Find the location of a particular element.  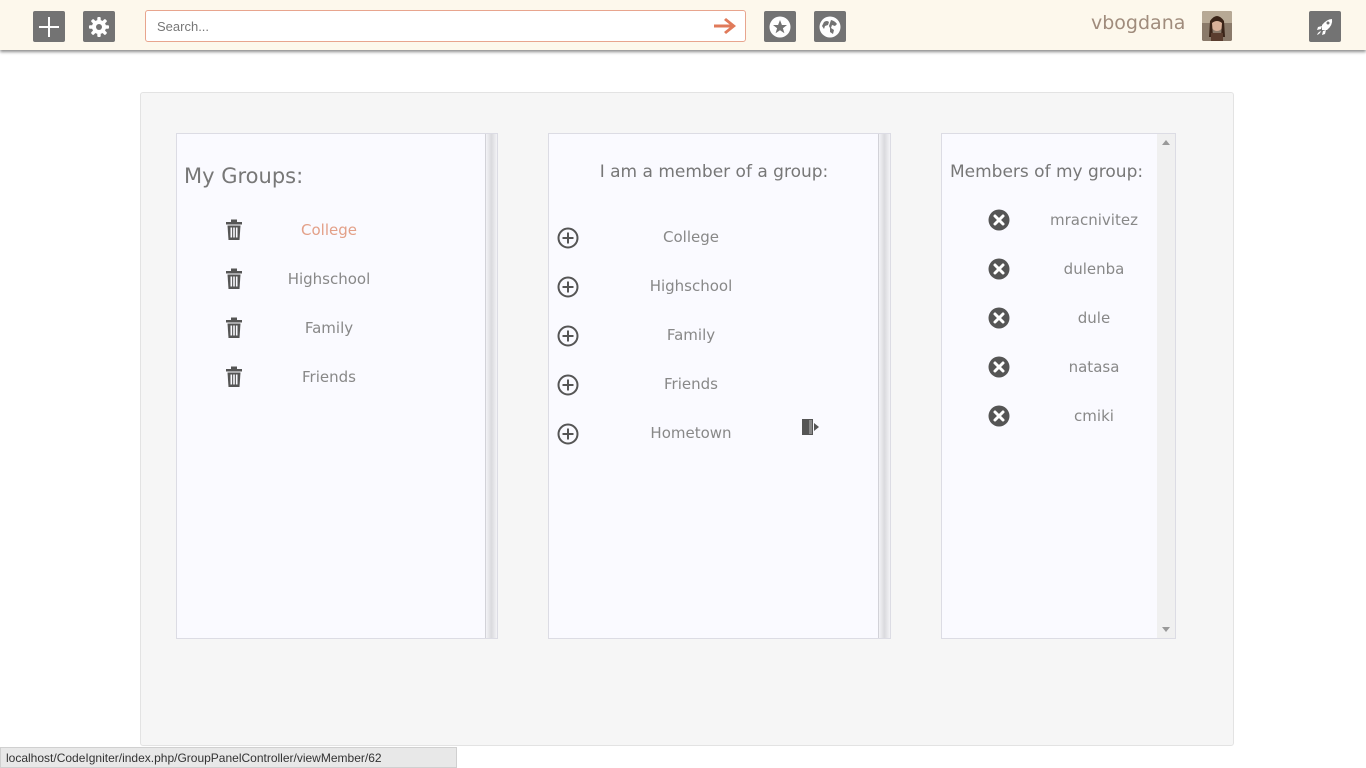

member-name-link: natasa is located at coordinates (1094, 367).